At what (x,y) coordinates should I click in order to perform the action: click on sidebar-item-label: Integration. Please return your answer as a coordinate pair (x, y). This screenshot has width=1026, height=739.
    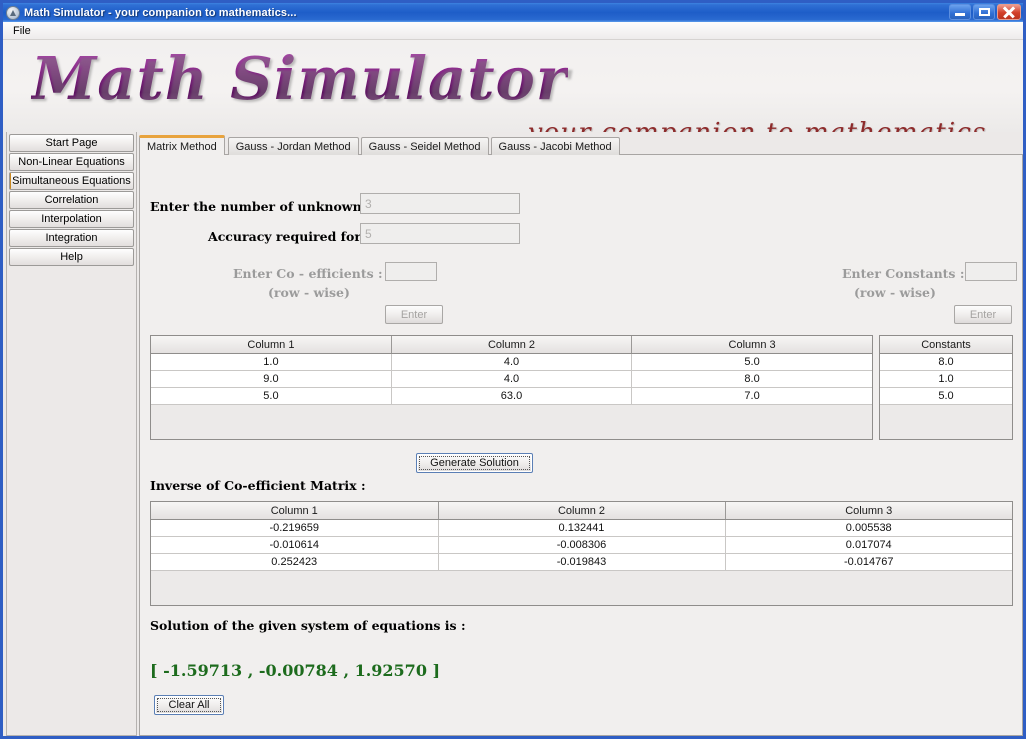
    Looking at the image, I should click on (71, 238).